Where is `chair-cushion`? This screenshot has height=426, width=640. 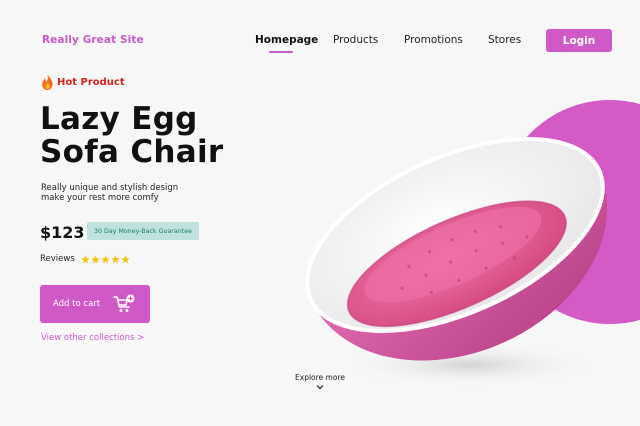 chair-cushion is located at coordinates (457, 264).